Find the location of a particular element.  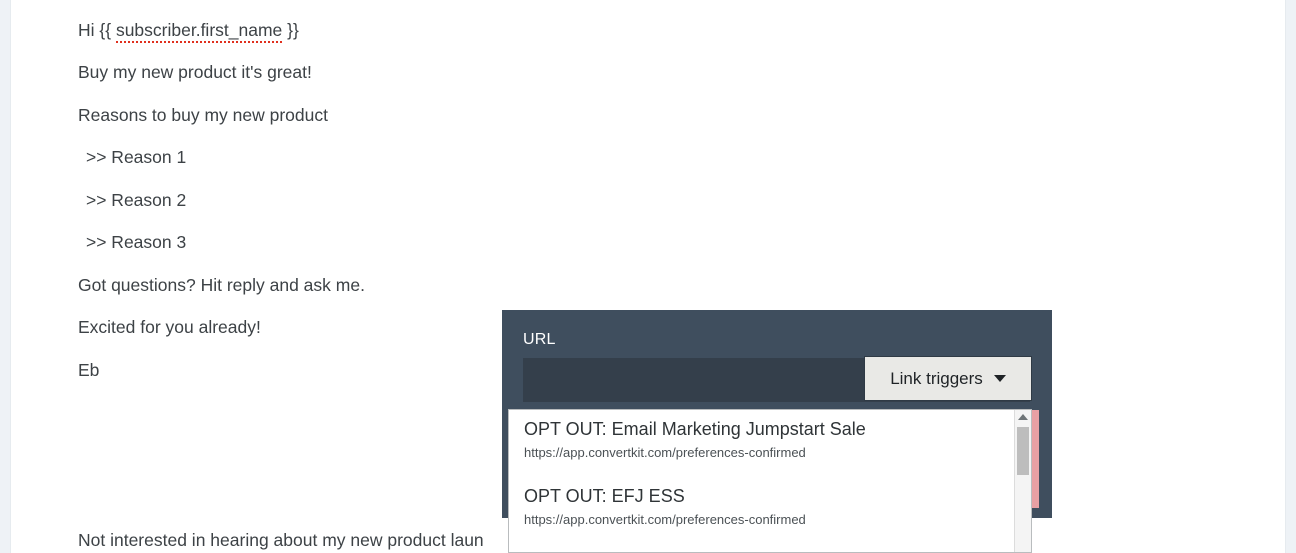

email-line-signature: Eb is located at coordinates (89, 370).